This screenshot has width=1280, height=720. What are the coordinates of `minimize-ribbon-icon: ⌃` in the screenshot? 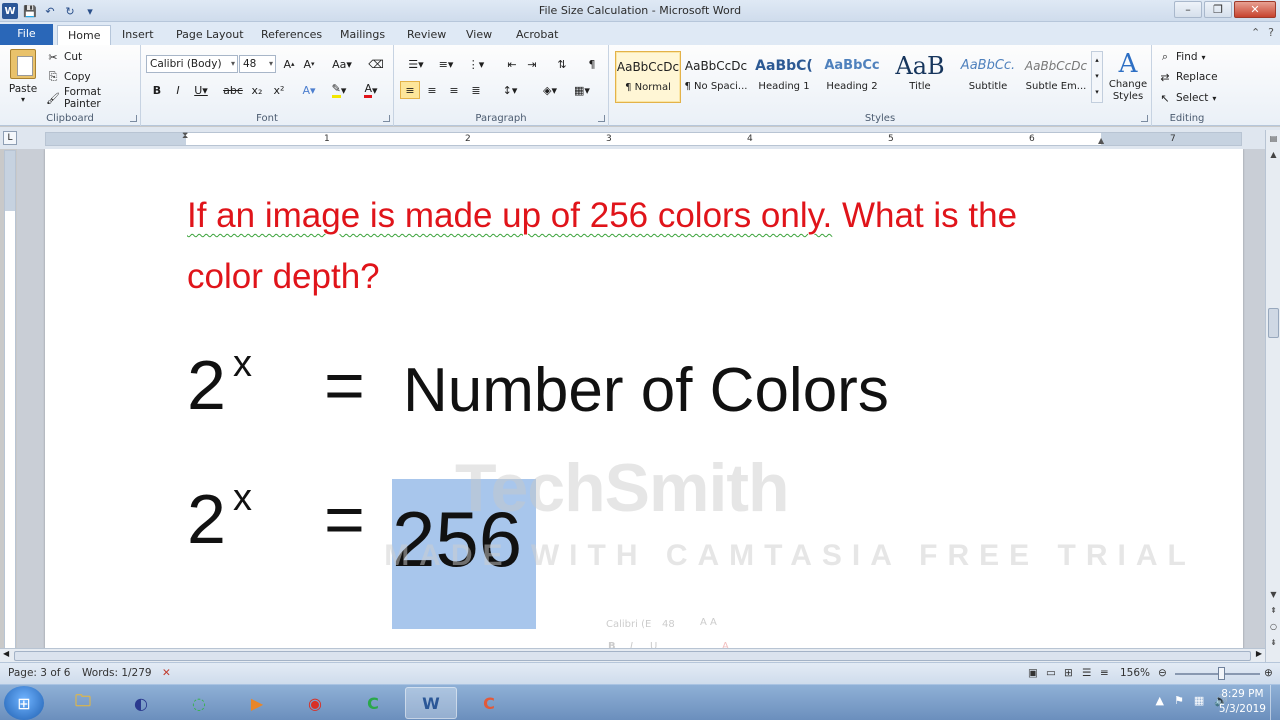 It's located at (1255, 32).